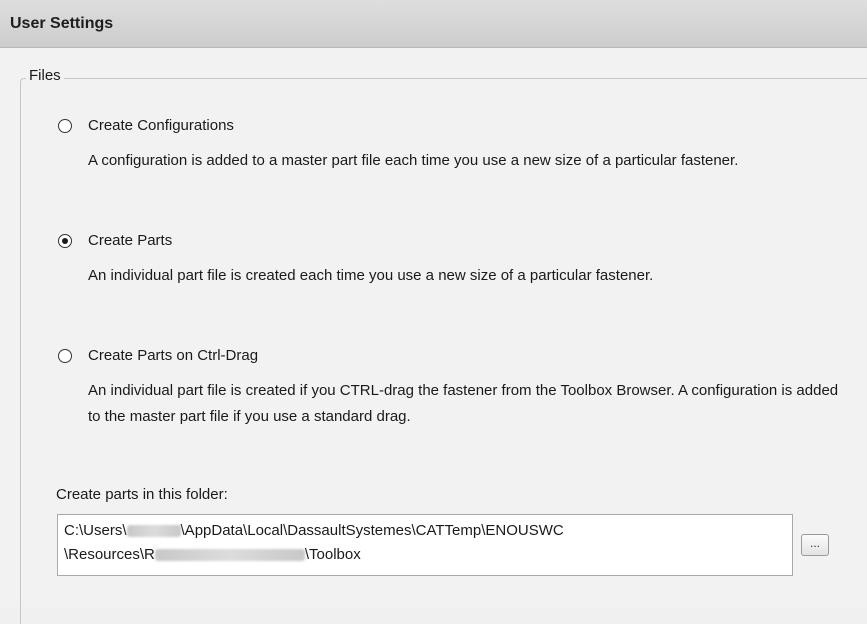 This screenshot has height=624, width=867. Describe the element at coordinates (65, 356) in the screenshot. I see `radio-create-parts-ctrl-drag` at that location.